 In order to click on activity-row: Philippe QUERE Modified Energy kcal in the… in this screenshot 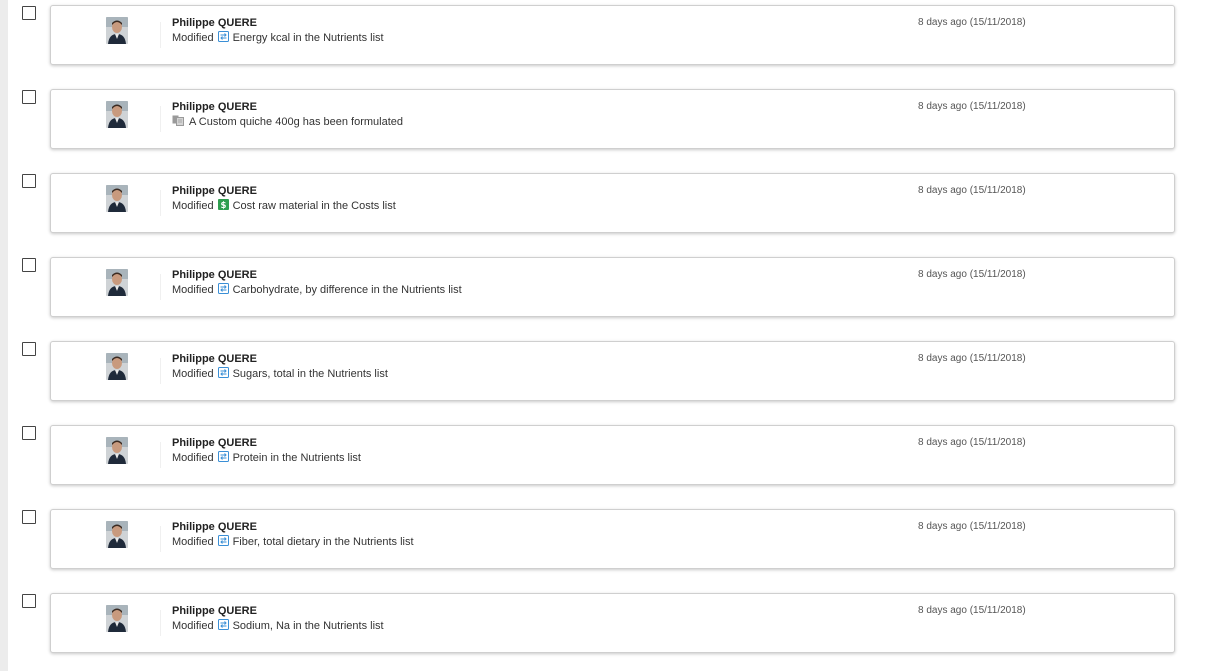, I will do `click(607, 42)`.